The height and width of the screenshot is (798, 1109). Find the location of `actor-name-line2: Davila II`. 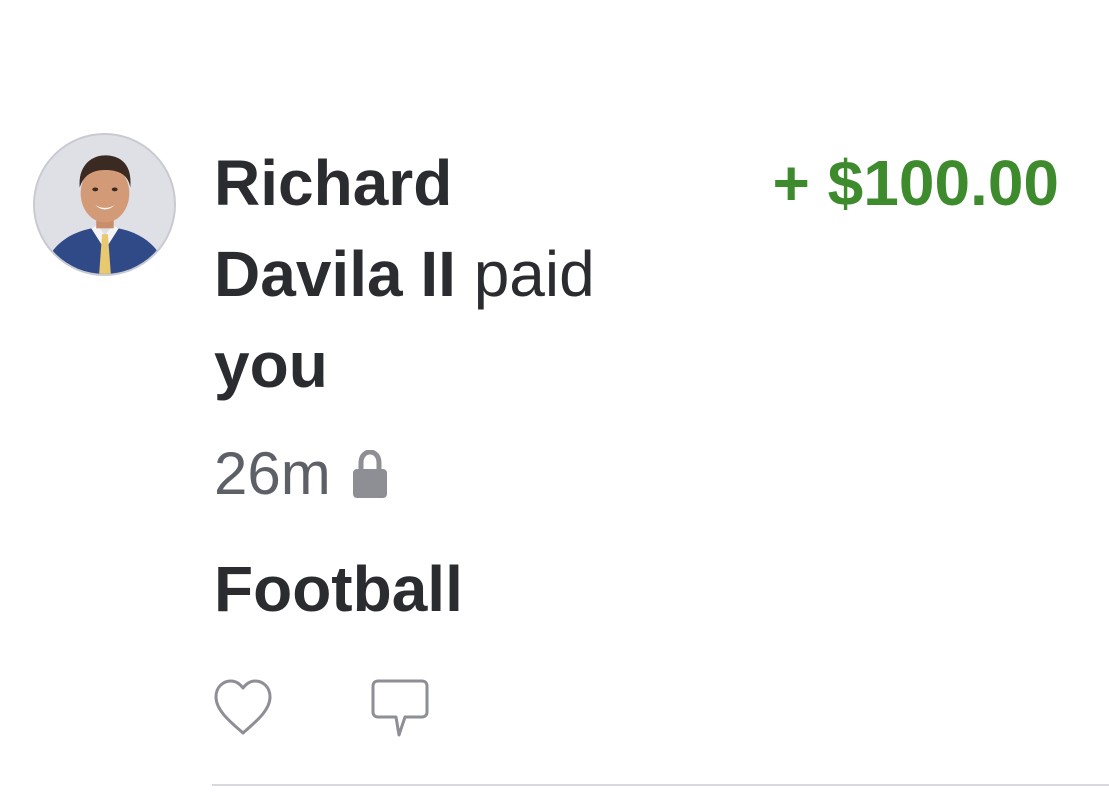

actor-name-line2: Davila II is located at coordinates (335, 274).